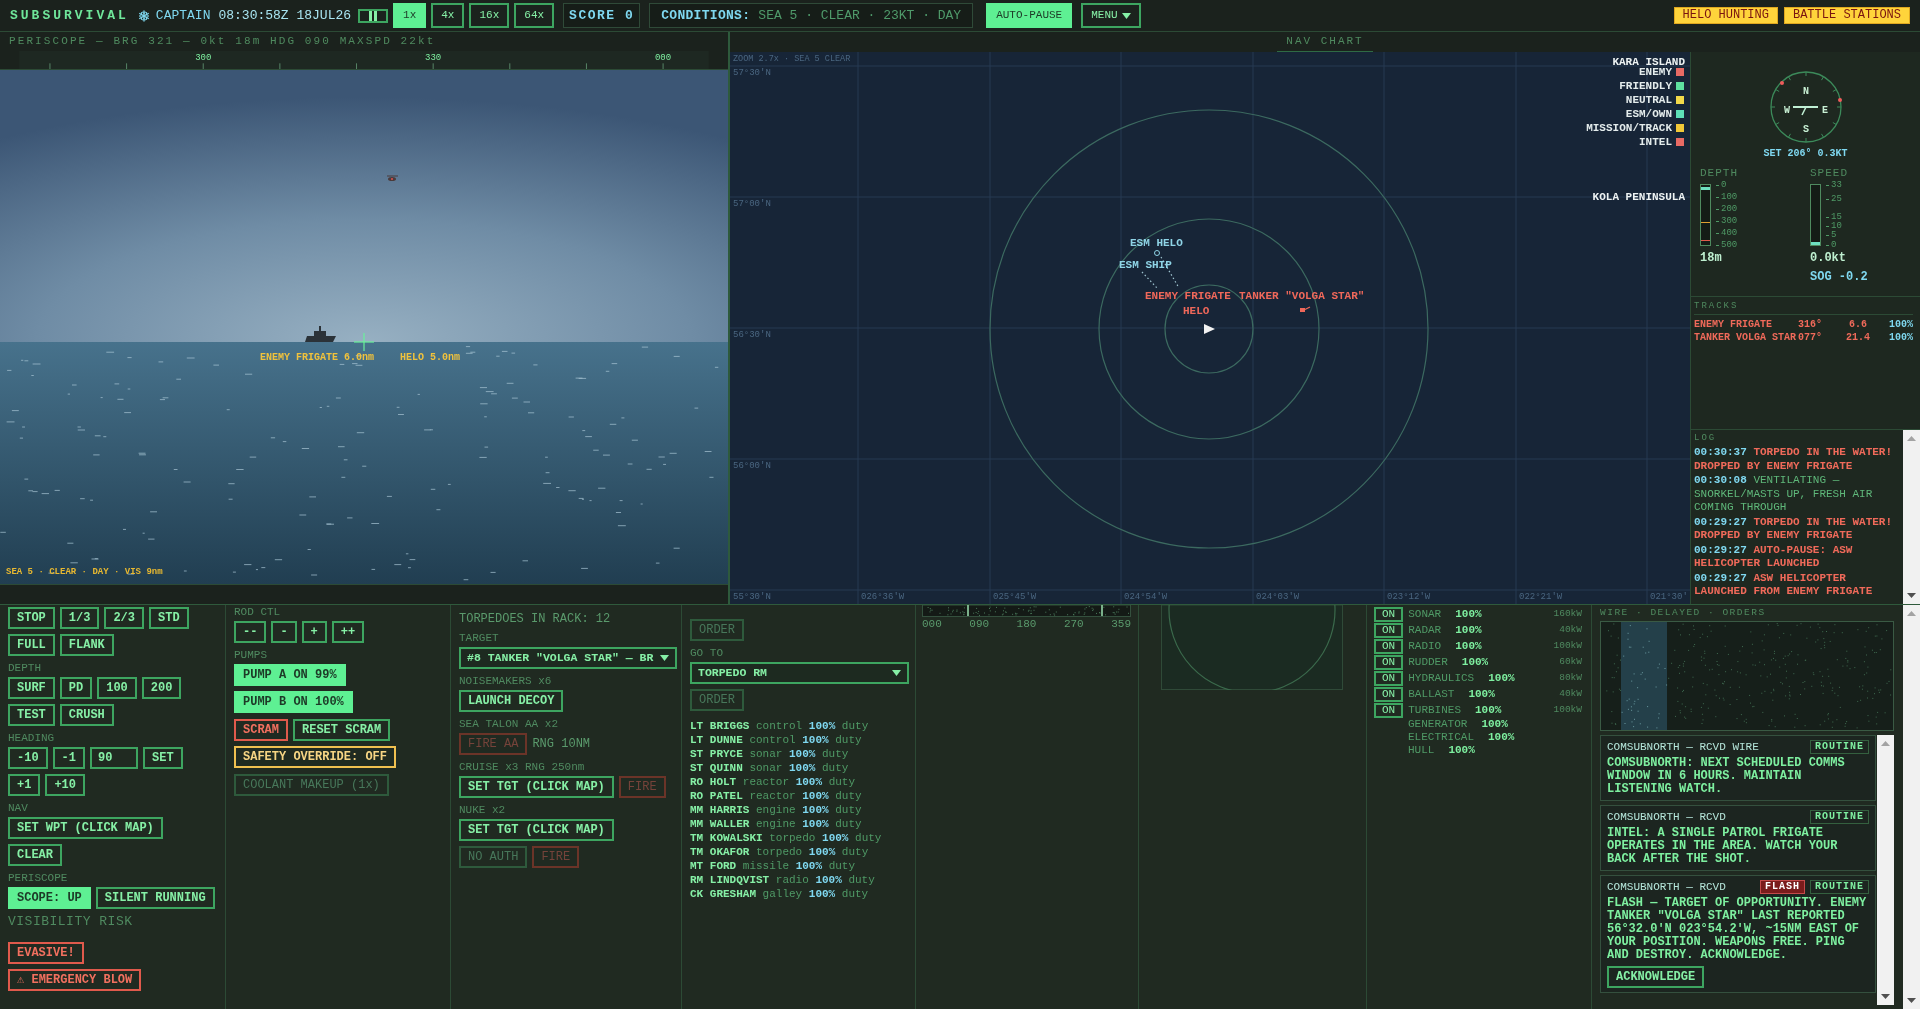 This screenshot has height=1009, width=1920. Describe the element at coordinates (35, 855) in the screenshot. I see `nav-button: CLEAR` at that location.